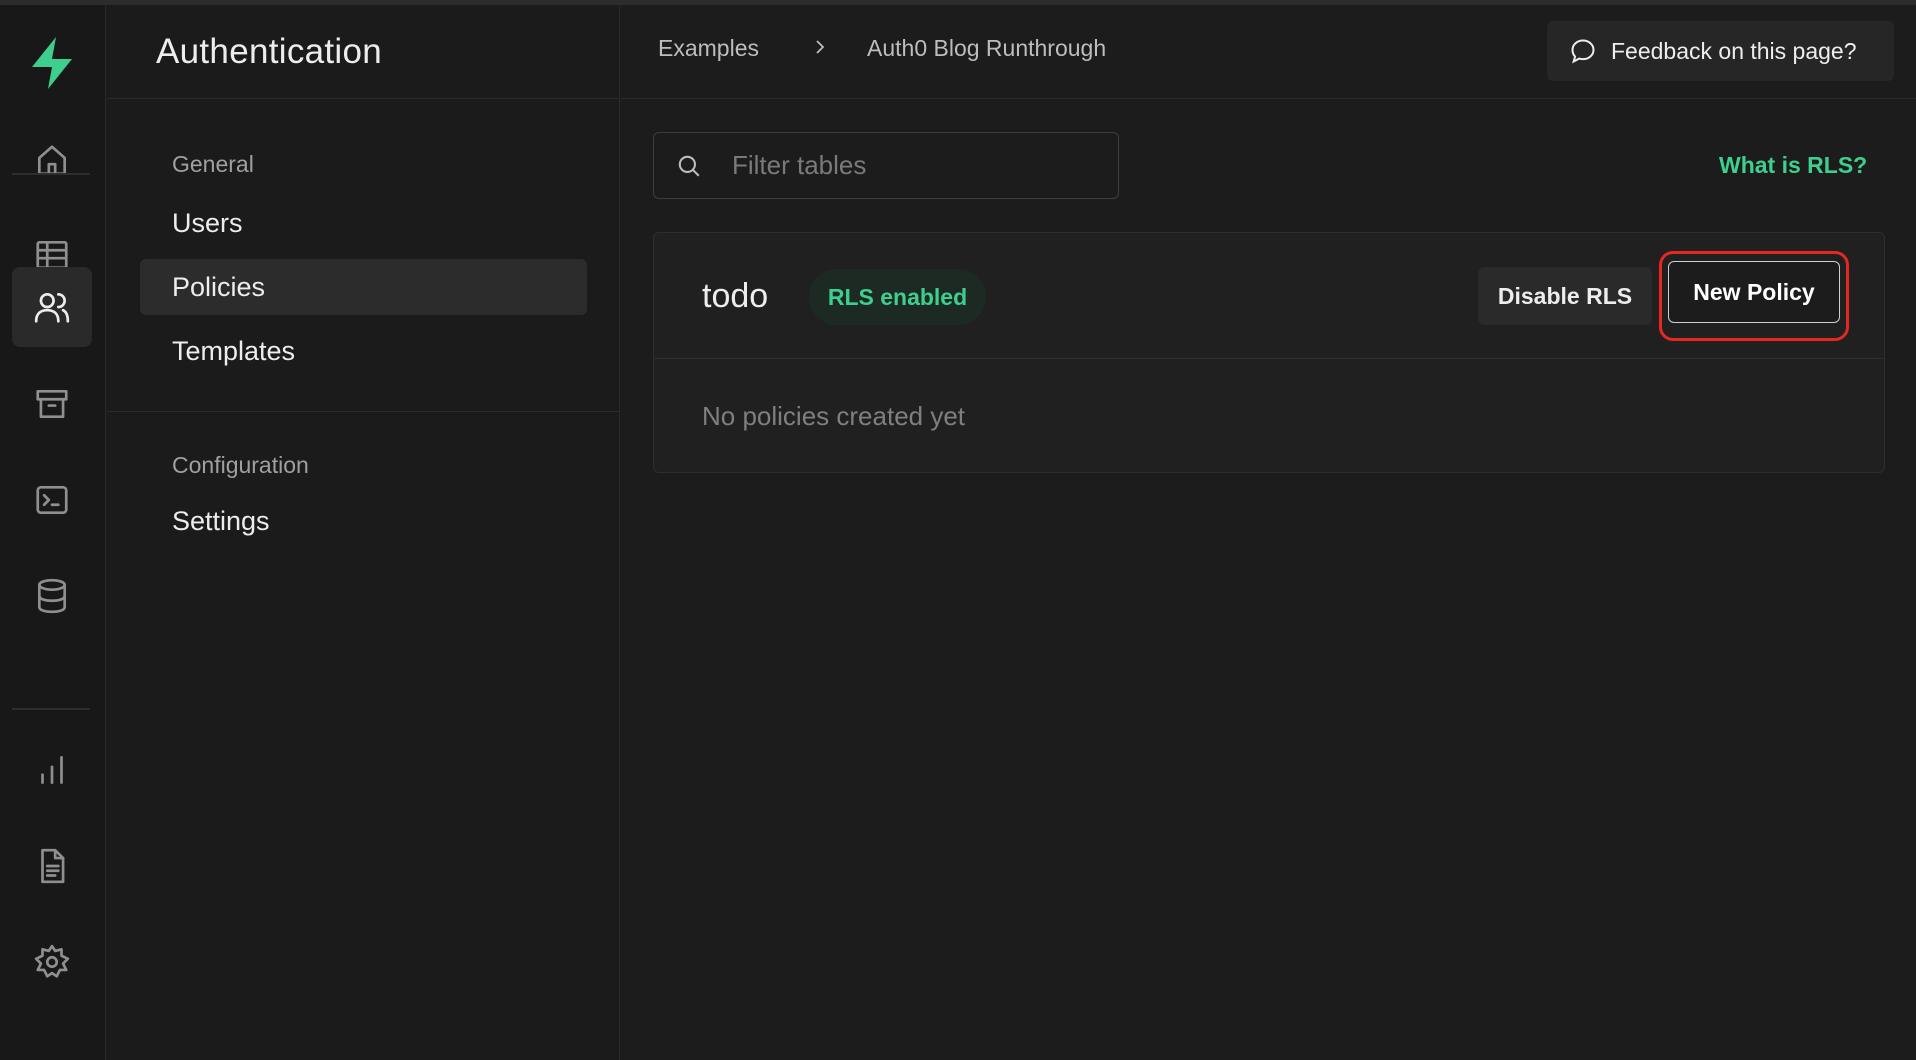  I want to click on group-label-general: General, so click(213, 164).